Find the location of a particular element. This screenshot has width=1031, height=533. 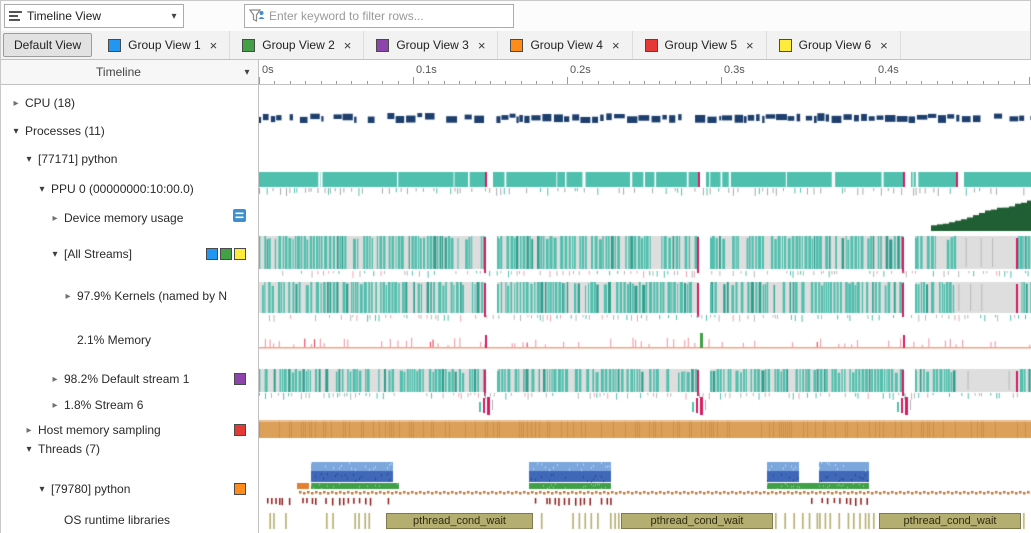

ruler-label: 0.4s is located at coordinates (888, 70).